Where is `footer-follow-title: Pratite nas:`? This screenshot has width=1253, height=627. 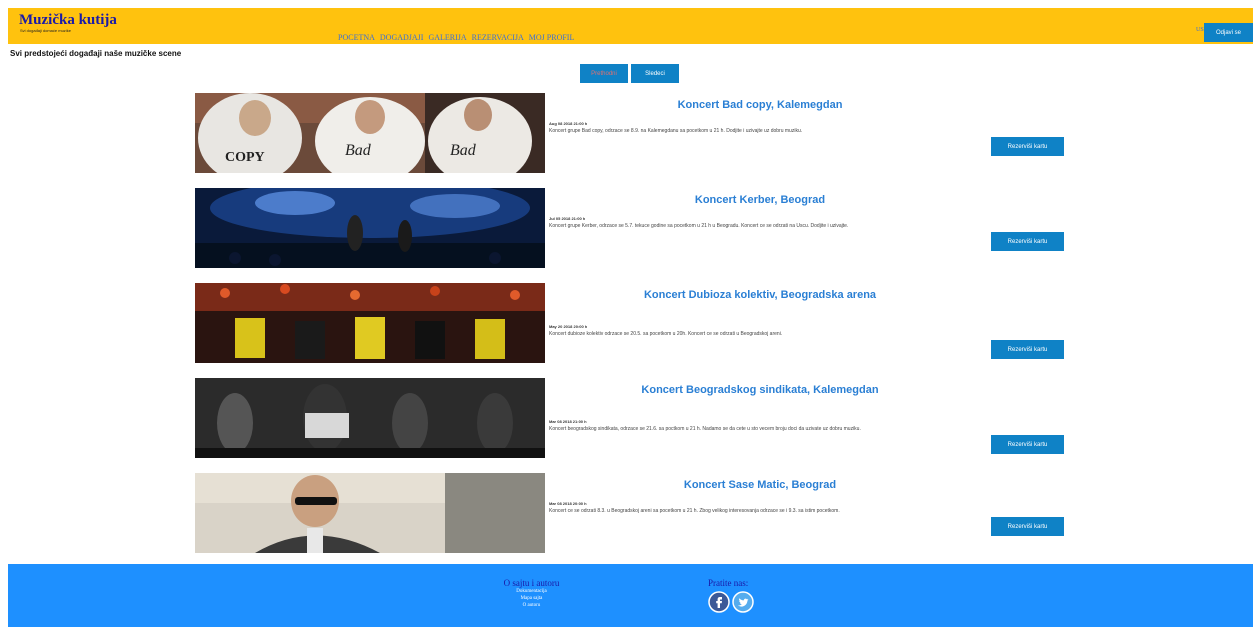
footer-follow-title: Pratite nas: is located at coordinates (728, 583).